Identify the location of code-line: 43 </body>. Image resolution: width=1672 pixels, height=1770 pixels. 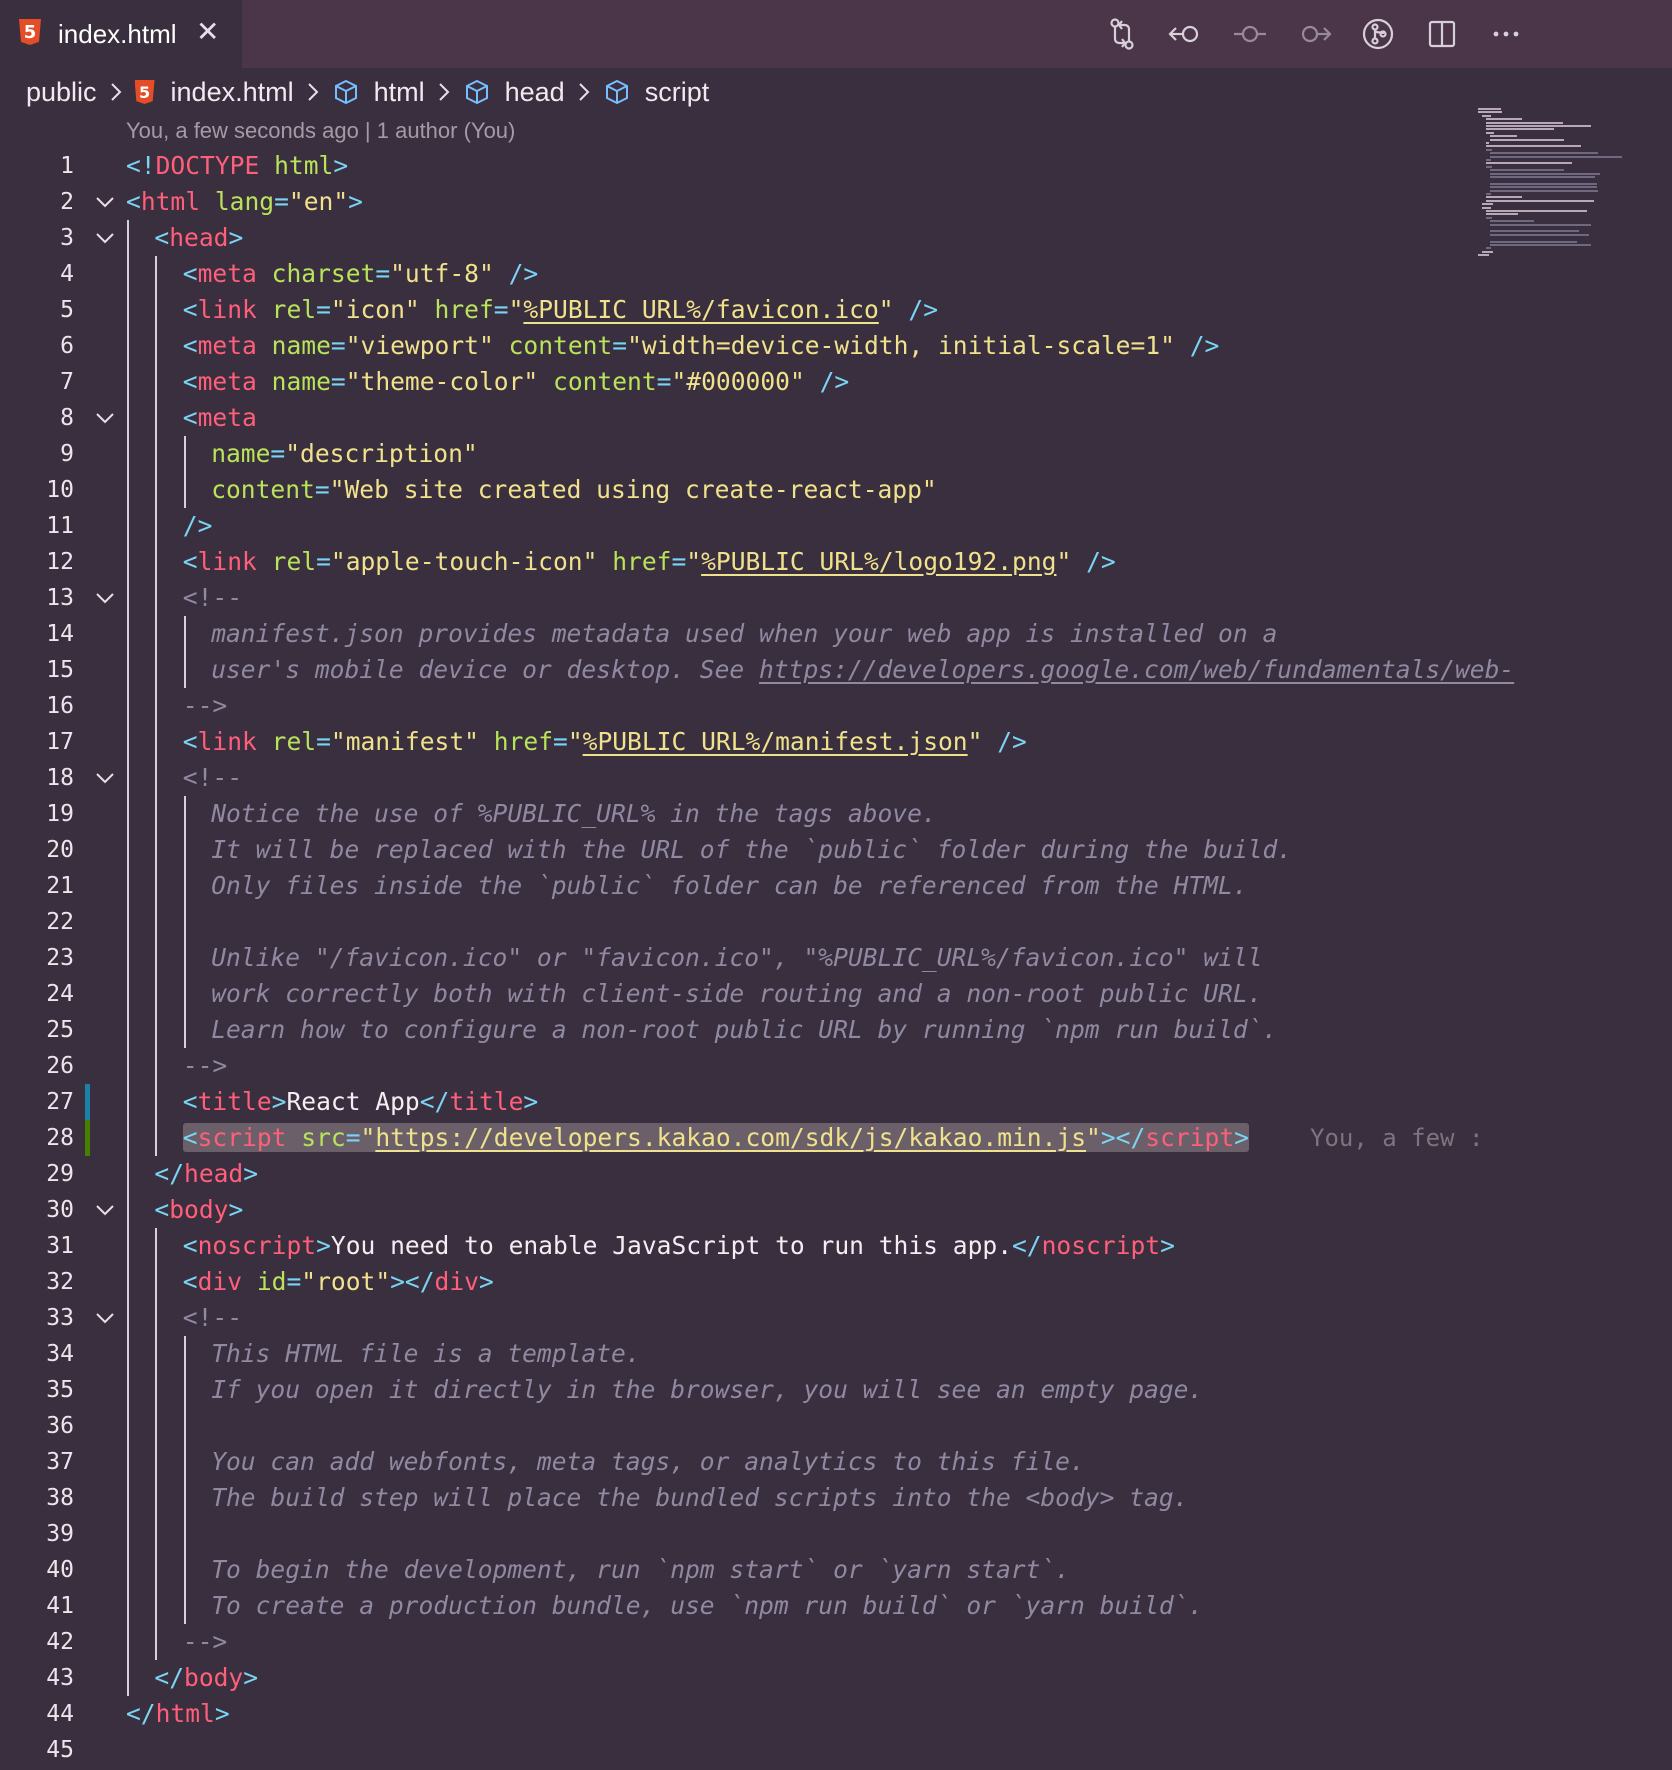
(740, 1678).